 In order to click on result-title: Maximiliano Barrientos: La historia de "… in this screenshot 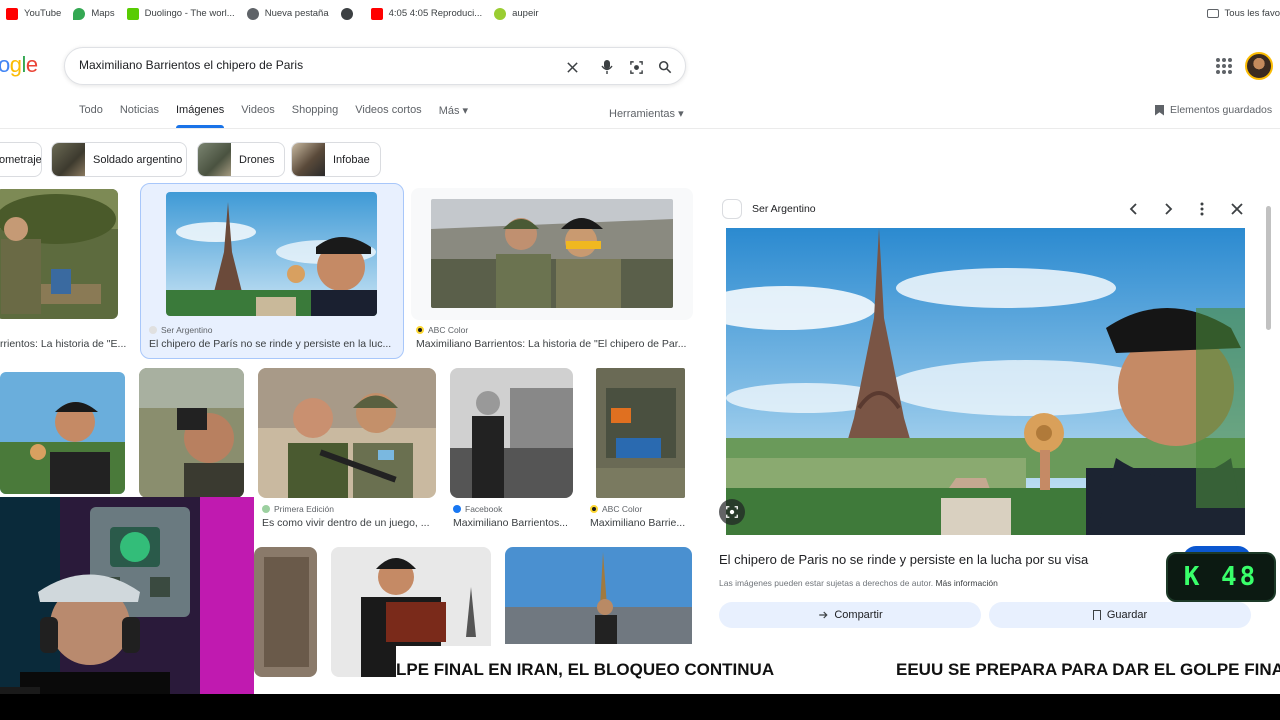, I will do `click(552, 344)`.